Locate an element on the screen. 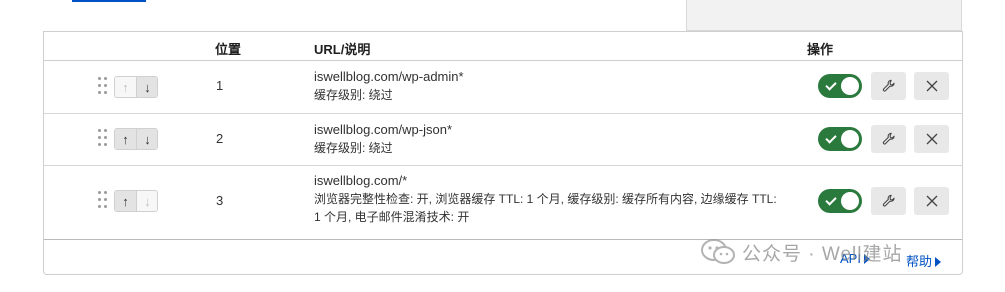  header-position: 位置 is located at coordinates (228, 49).